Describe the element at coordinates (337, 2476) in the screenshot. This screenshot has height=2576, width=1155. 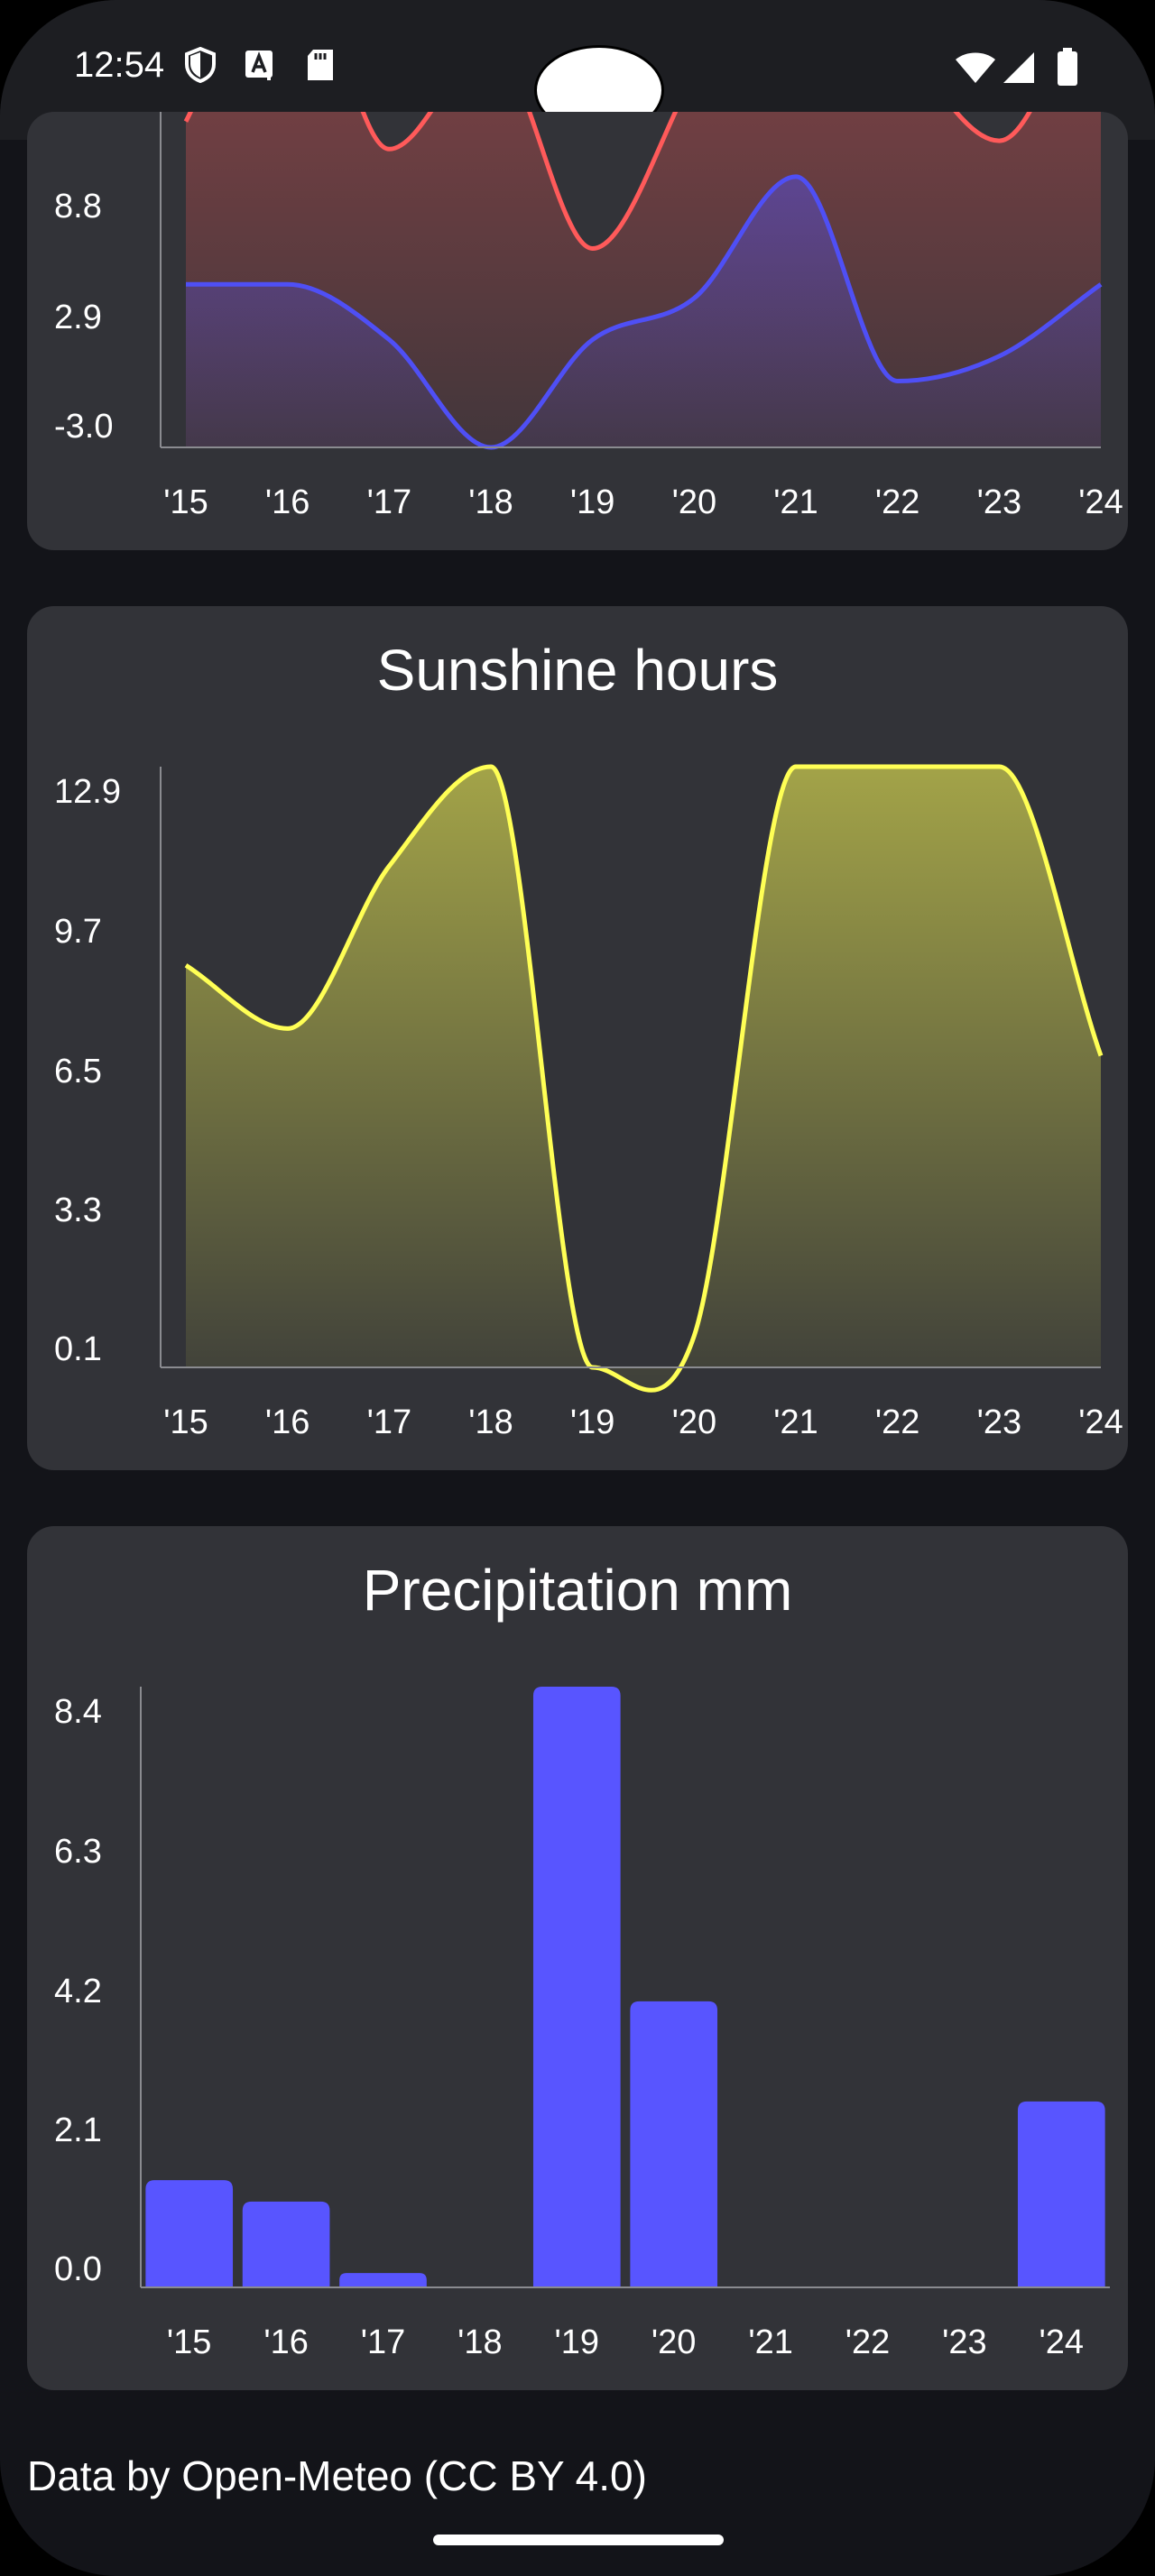
I see `attribution-text: Data by Open-Meteo (CC BY 4.0)` at that location.